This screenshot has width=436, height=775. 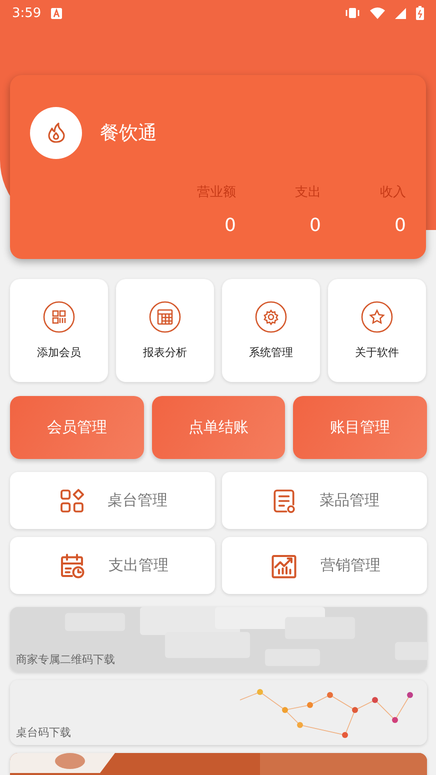 What do you see at coordinates (218, 712) in the screenshot?
I see `banner-card: 桌台码下载` at bounding box center [218, 712].